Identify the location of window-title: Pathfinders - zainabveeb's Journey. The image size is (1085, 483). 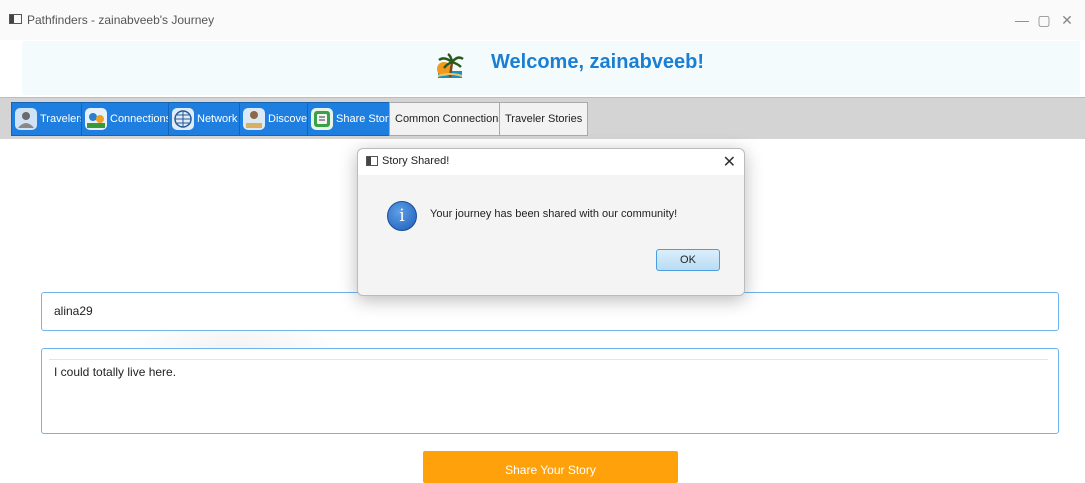
(121, 20).